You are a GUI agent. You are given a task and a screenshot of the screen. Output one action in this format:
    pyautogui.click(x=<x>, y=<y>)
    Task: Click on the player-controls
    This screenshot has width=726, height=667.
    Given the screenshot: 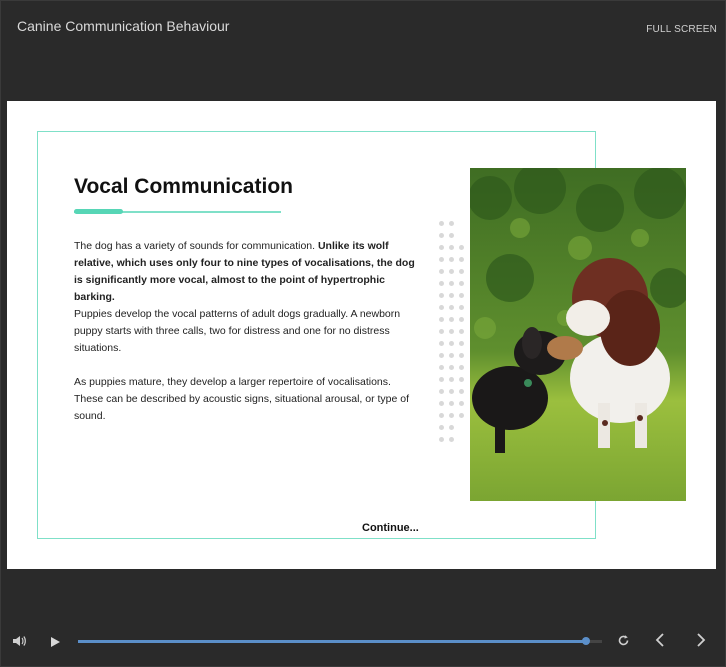 What is the action you would take?
    pyautogui.click(x=363, y=642)
    